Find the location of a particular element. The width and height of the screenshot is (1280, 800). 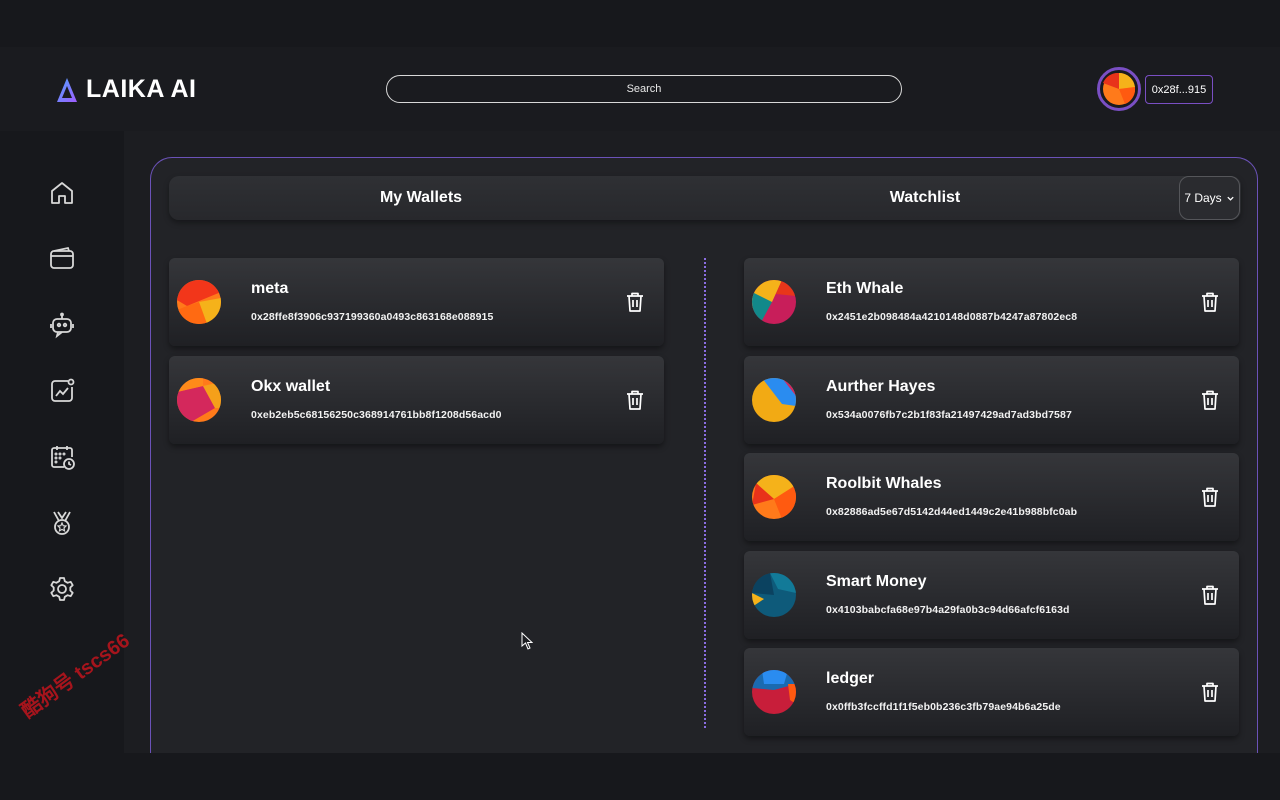

user-avatar is located at coordinates (1119, 89).